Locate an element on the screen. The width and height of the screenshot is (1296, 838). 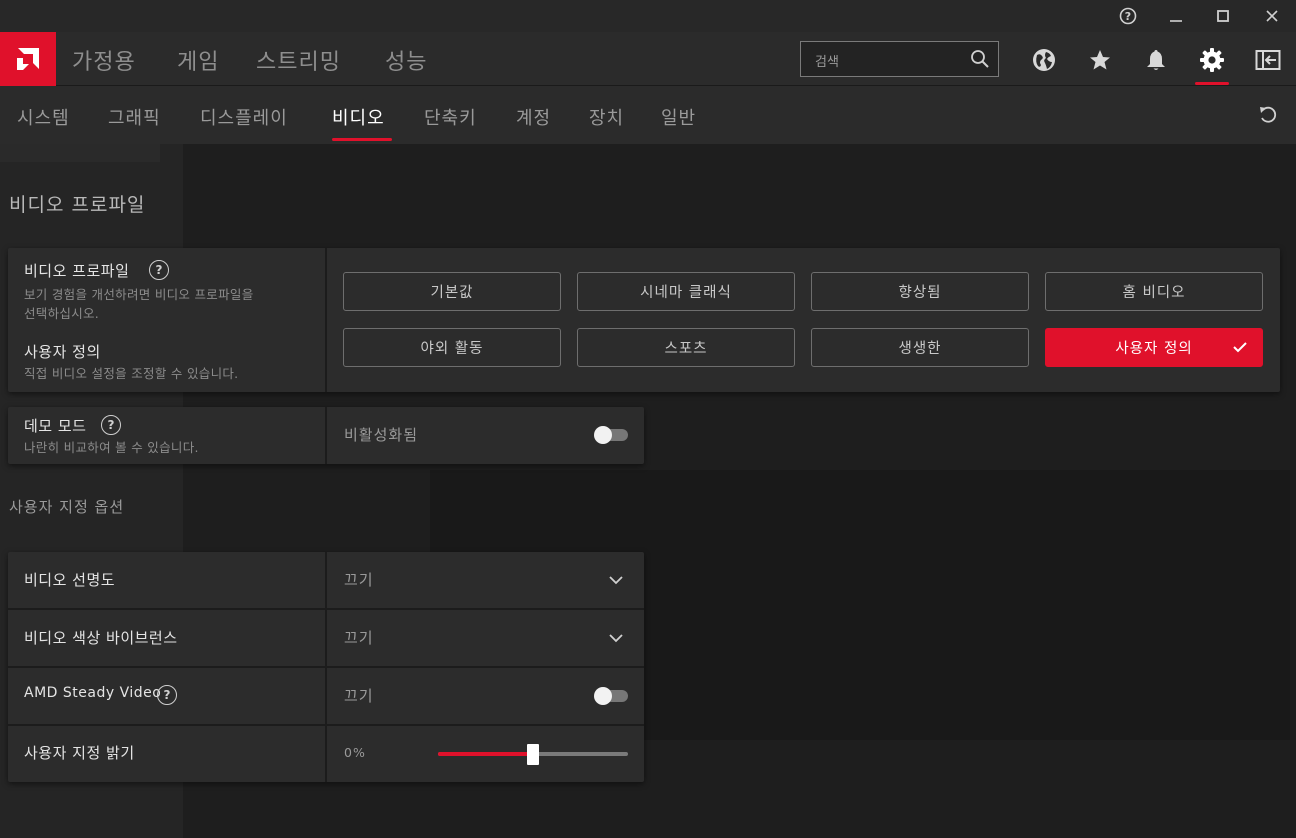
steady-video-toggle is located at coordinates (611, 696).